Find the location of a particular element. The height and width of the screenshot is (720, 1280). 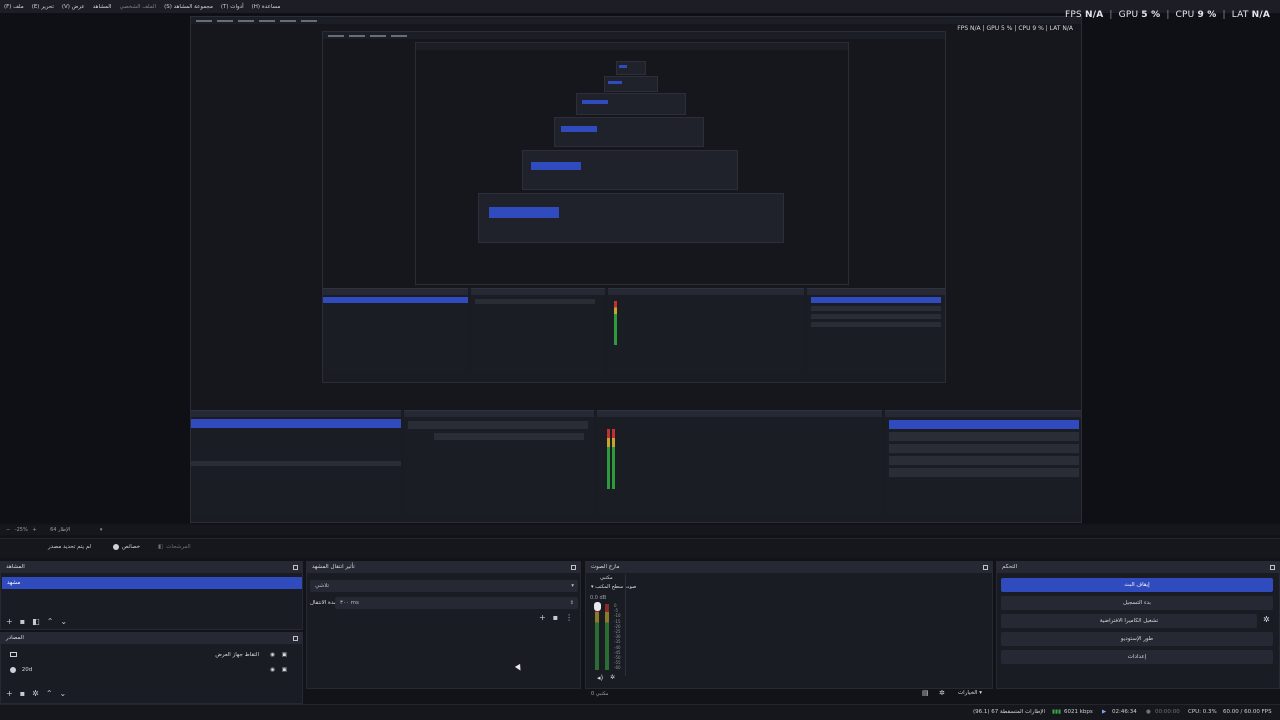

scenes-toolbar: + ▪ ◧ ⌃ ⌄ is located at coordinates (36, 621).